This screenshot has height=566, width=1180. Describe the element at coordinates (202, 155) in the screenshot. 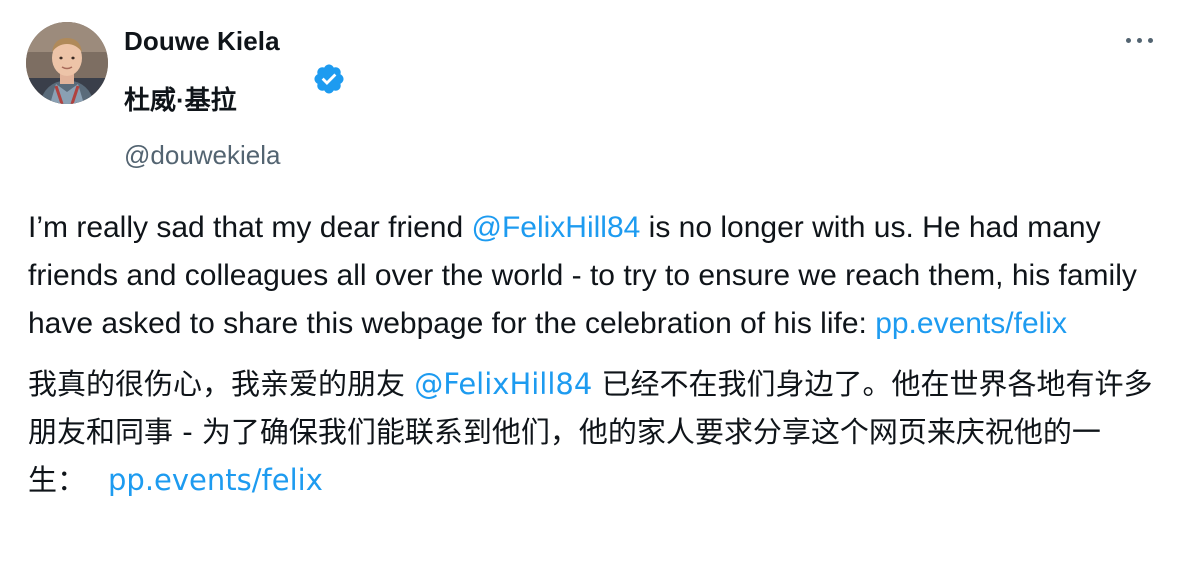

I see `author-handle: @douwekiela` at that location.